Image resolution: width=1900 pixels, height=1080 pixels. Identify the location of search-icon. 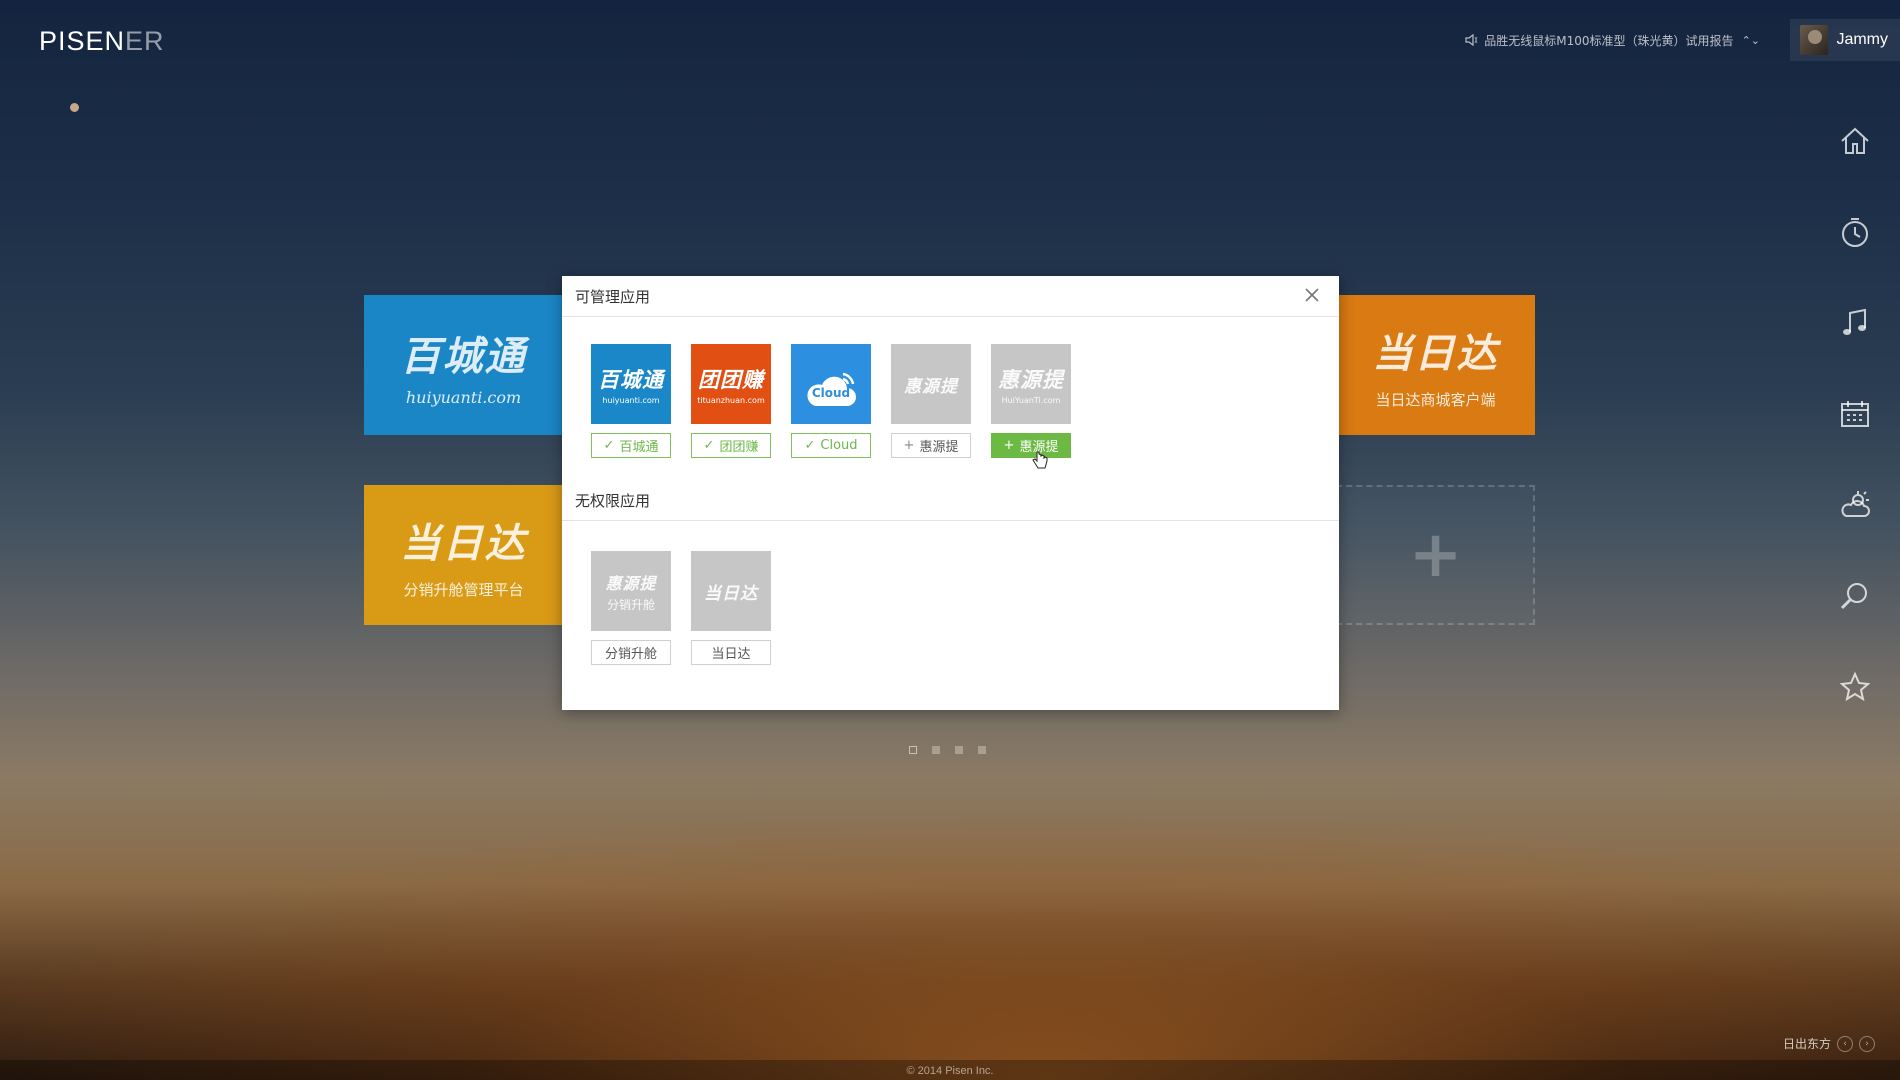
(1853, 595).